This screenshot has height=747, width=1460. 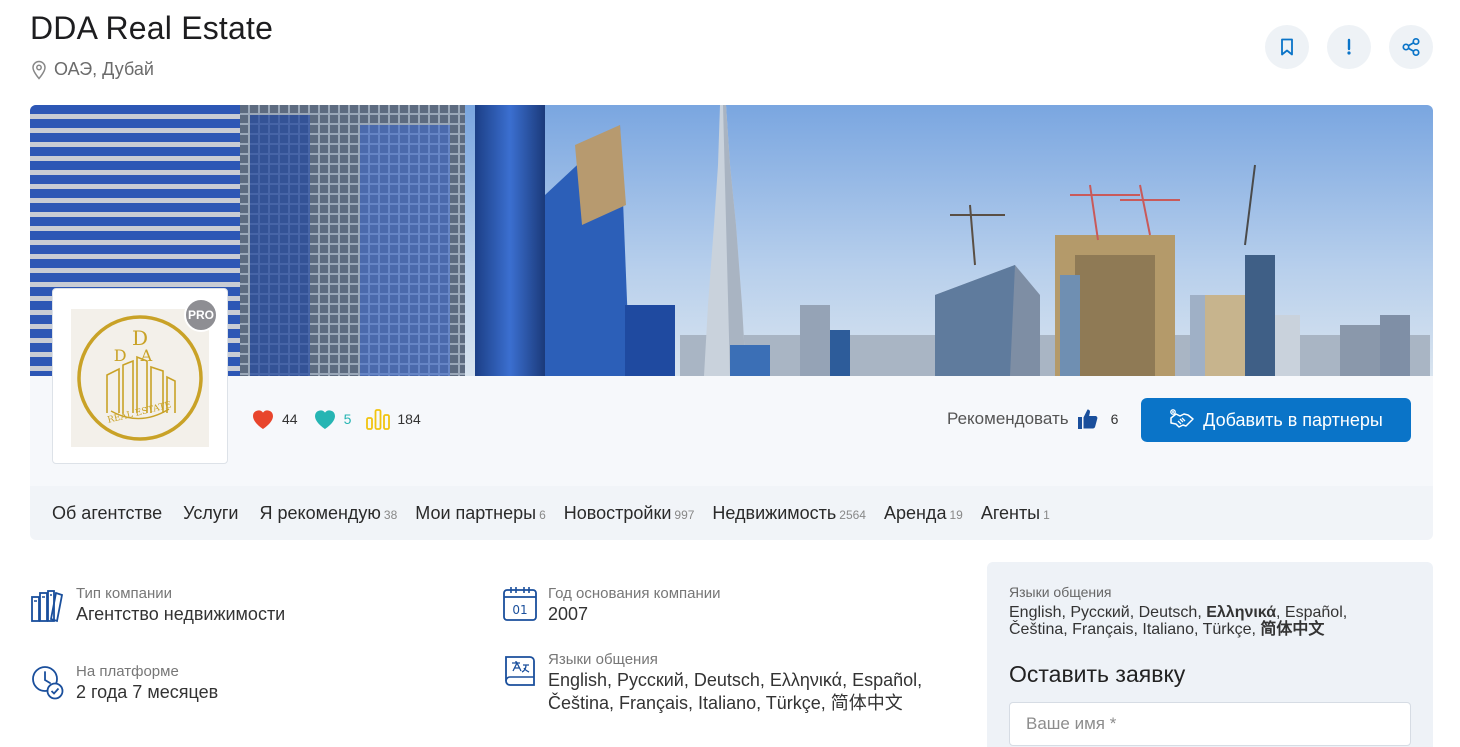 I want to click on clock-check-icon, so click(x=48, y=683).